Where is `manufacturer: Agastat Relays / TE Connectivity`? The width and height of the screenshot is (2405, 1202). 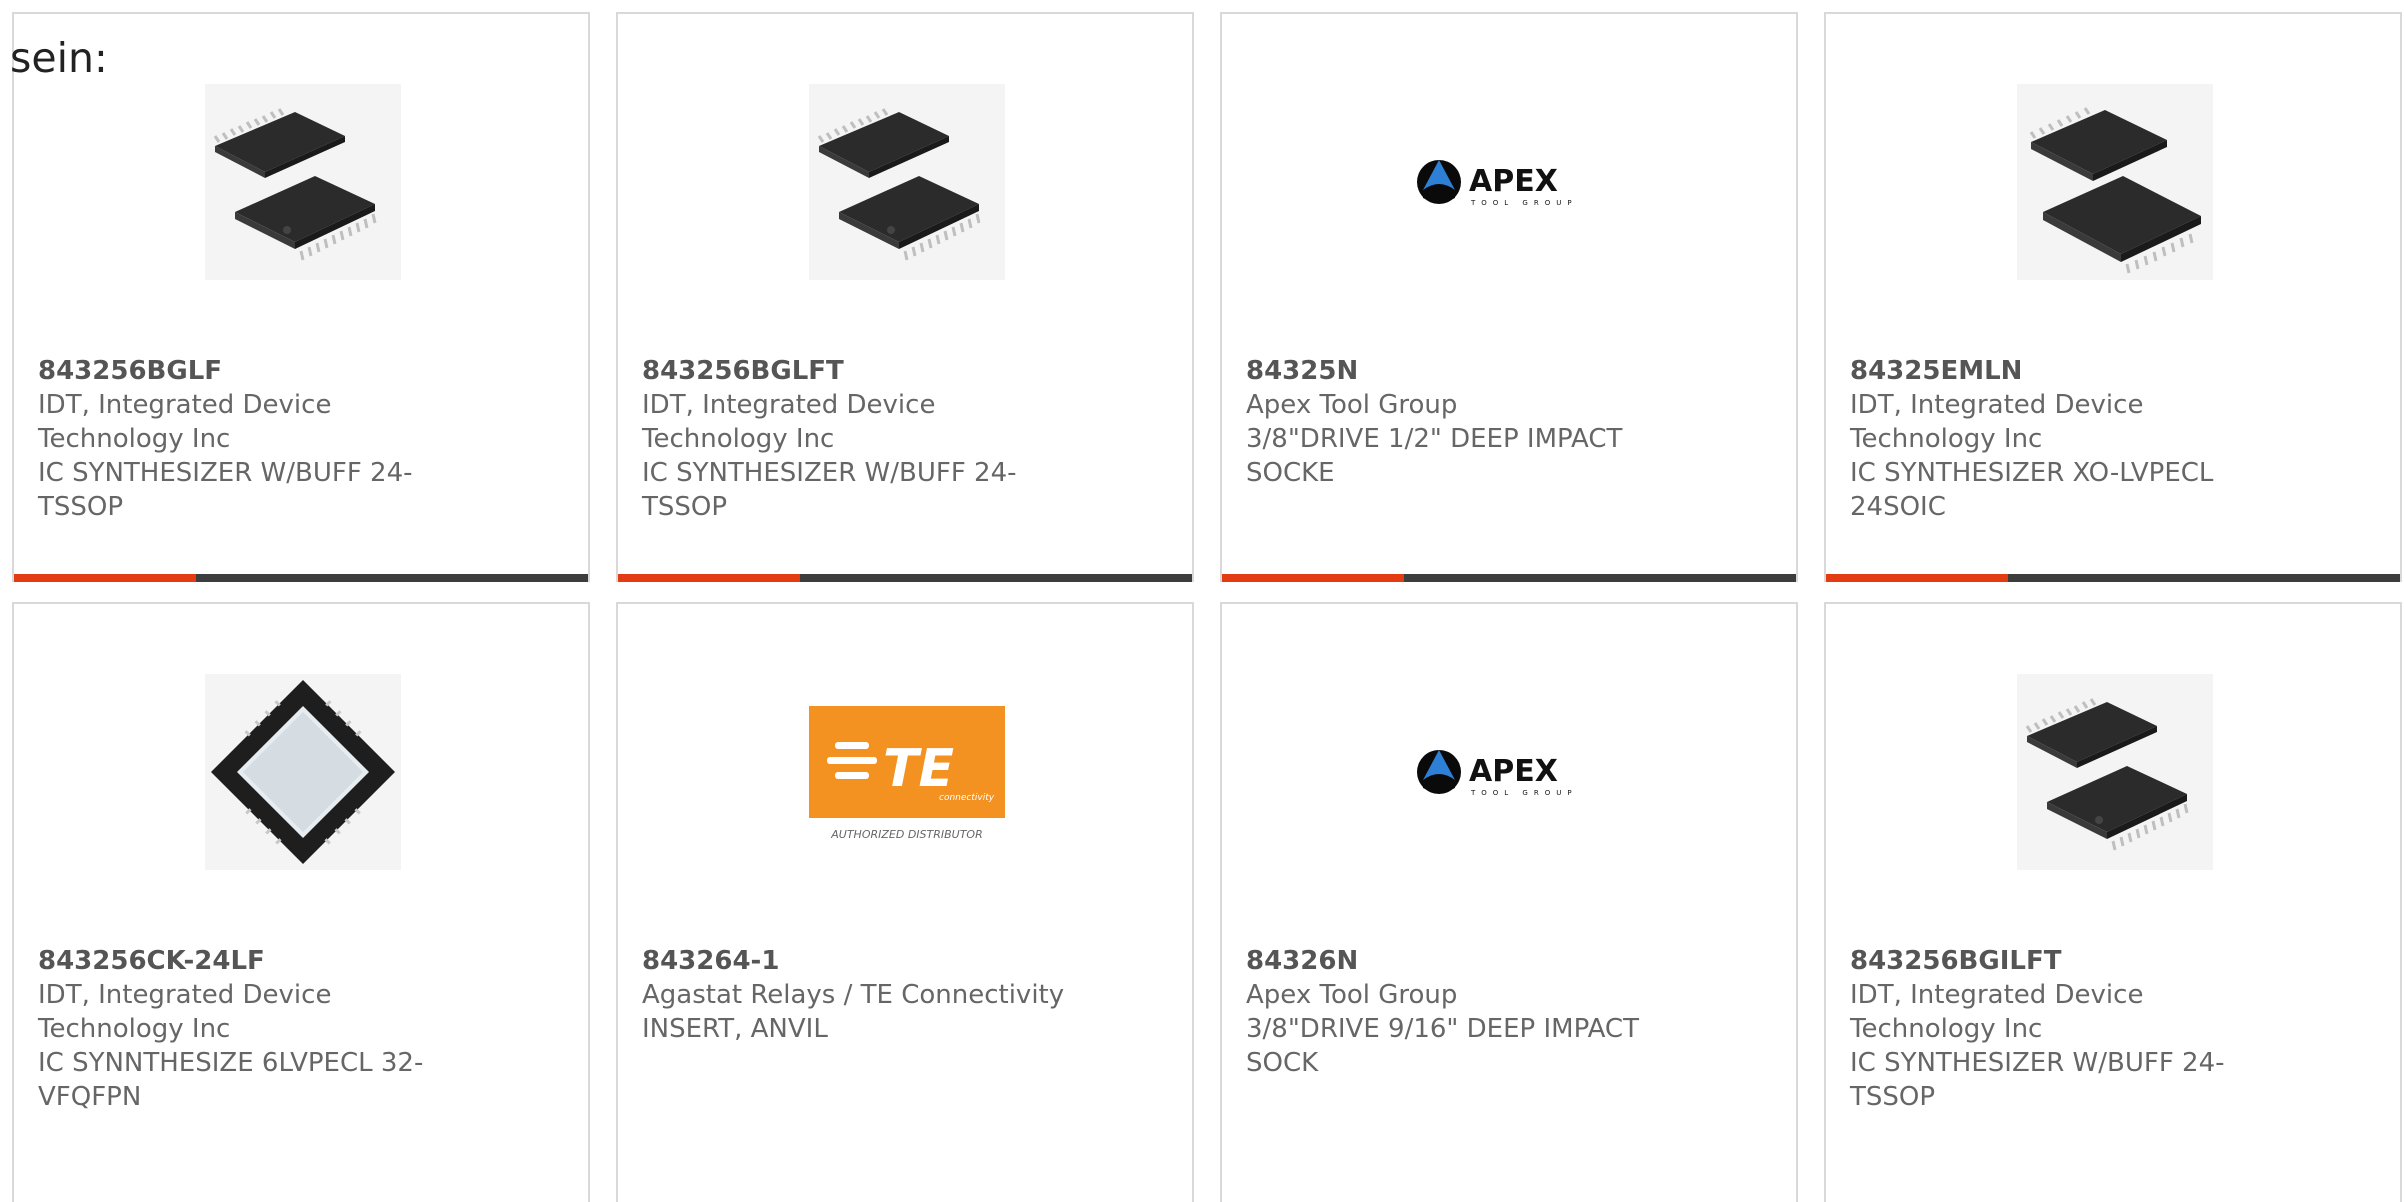
manufacturer: Agastat Relays / TE Connectivity is located at coordinates (853, 995).